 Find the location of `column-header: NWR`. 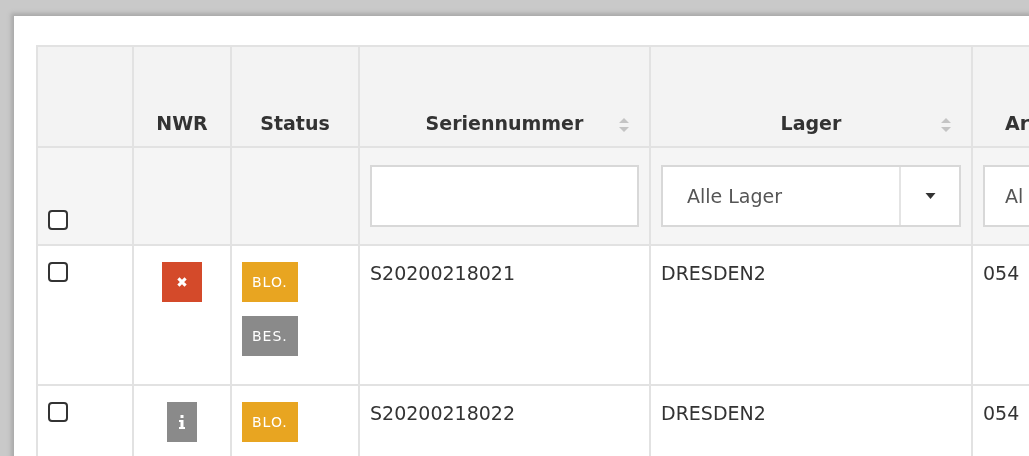

column-header: NWR is located at coordinates (182, 123).